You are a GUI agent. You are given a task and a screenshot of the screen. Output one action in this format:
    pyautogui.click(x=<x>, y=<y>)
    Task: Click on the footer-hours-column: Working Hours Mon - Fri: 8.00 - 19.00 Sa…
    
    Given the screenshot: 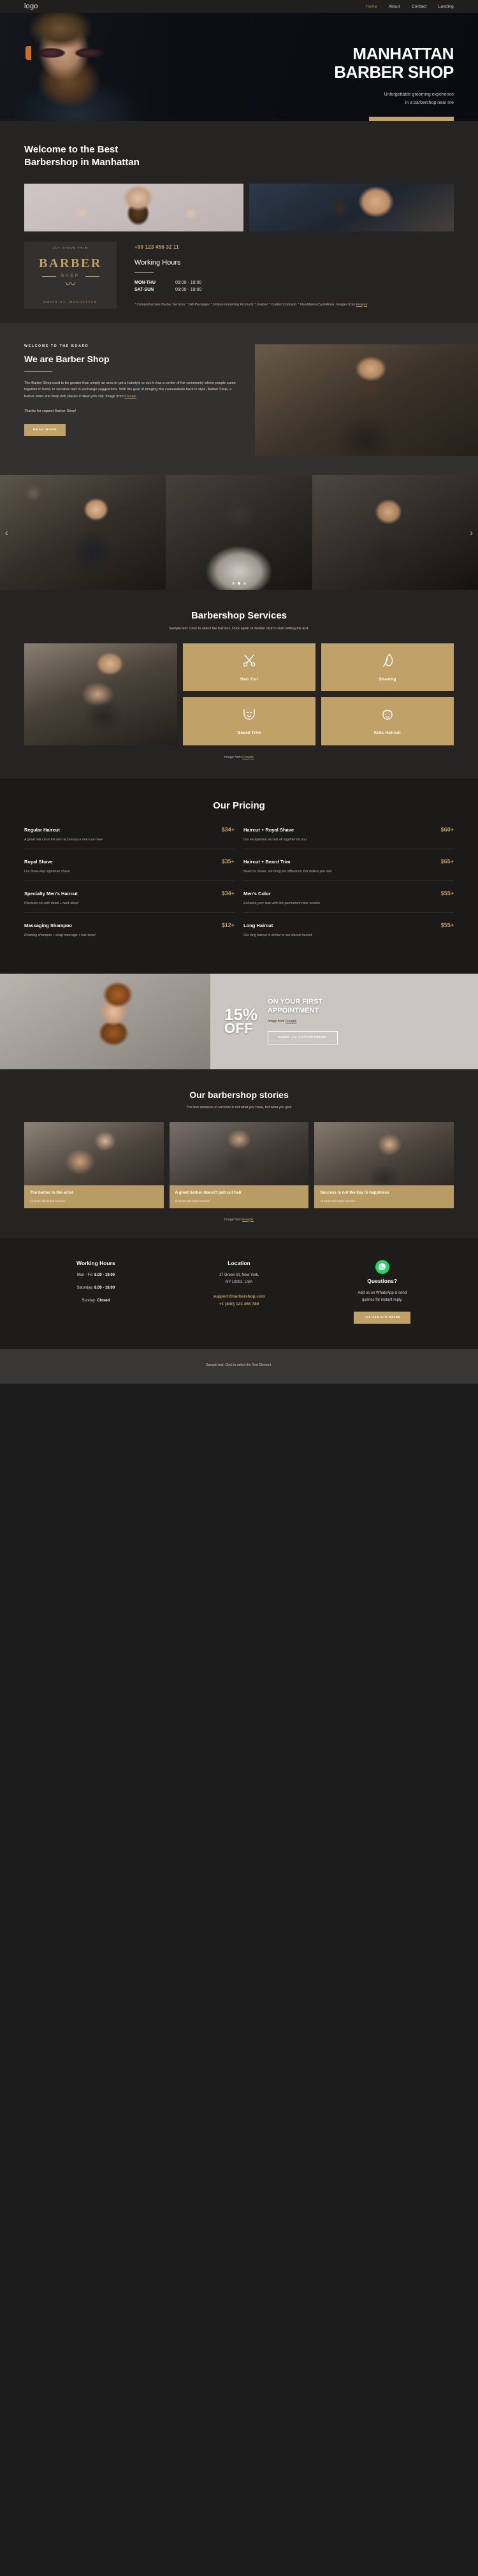 What is the action you would take?
    pyautogui.click(x=96, y=1292)
    